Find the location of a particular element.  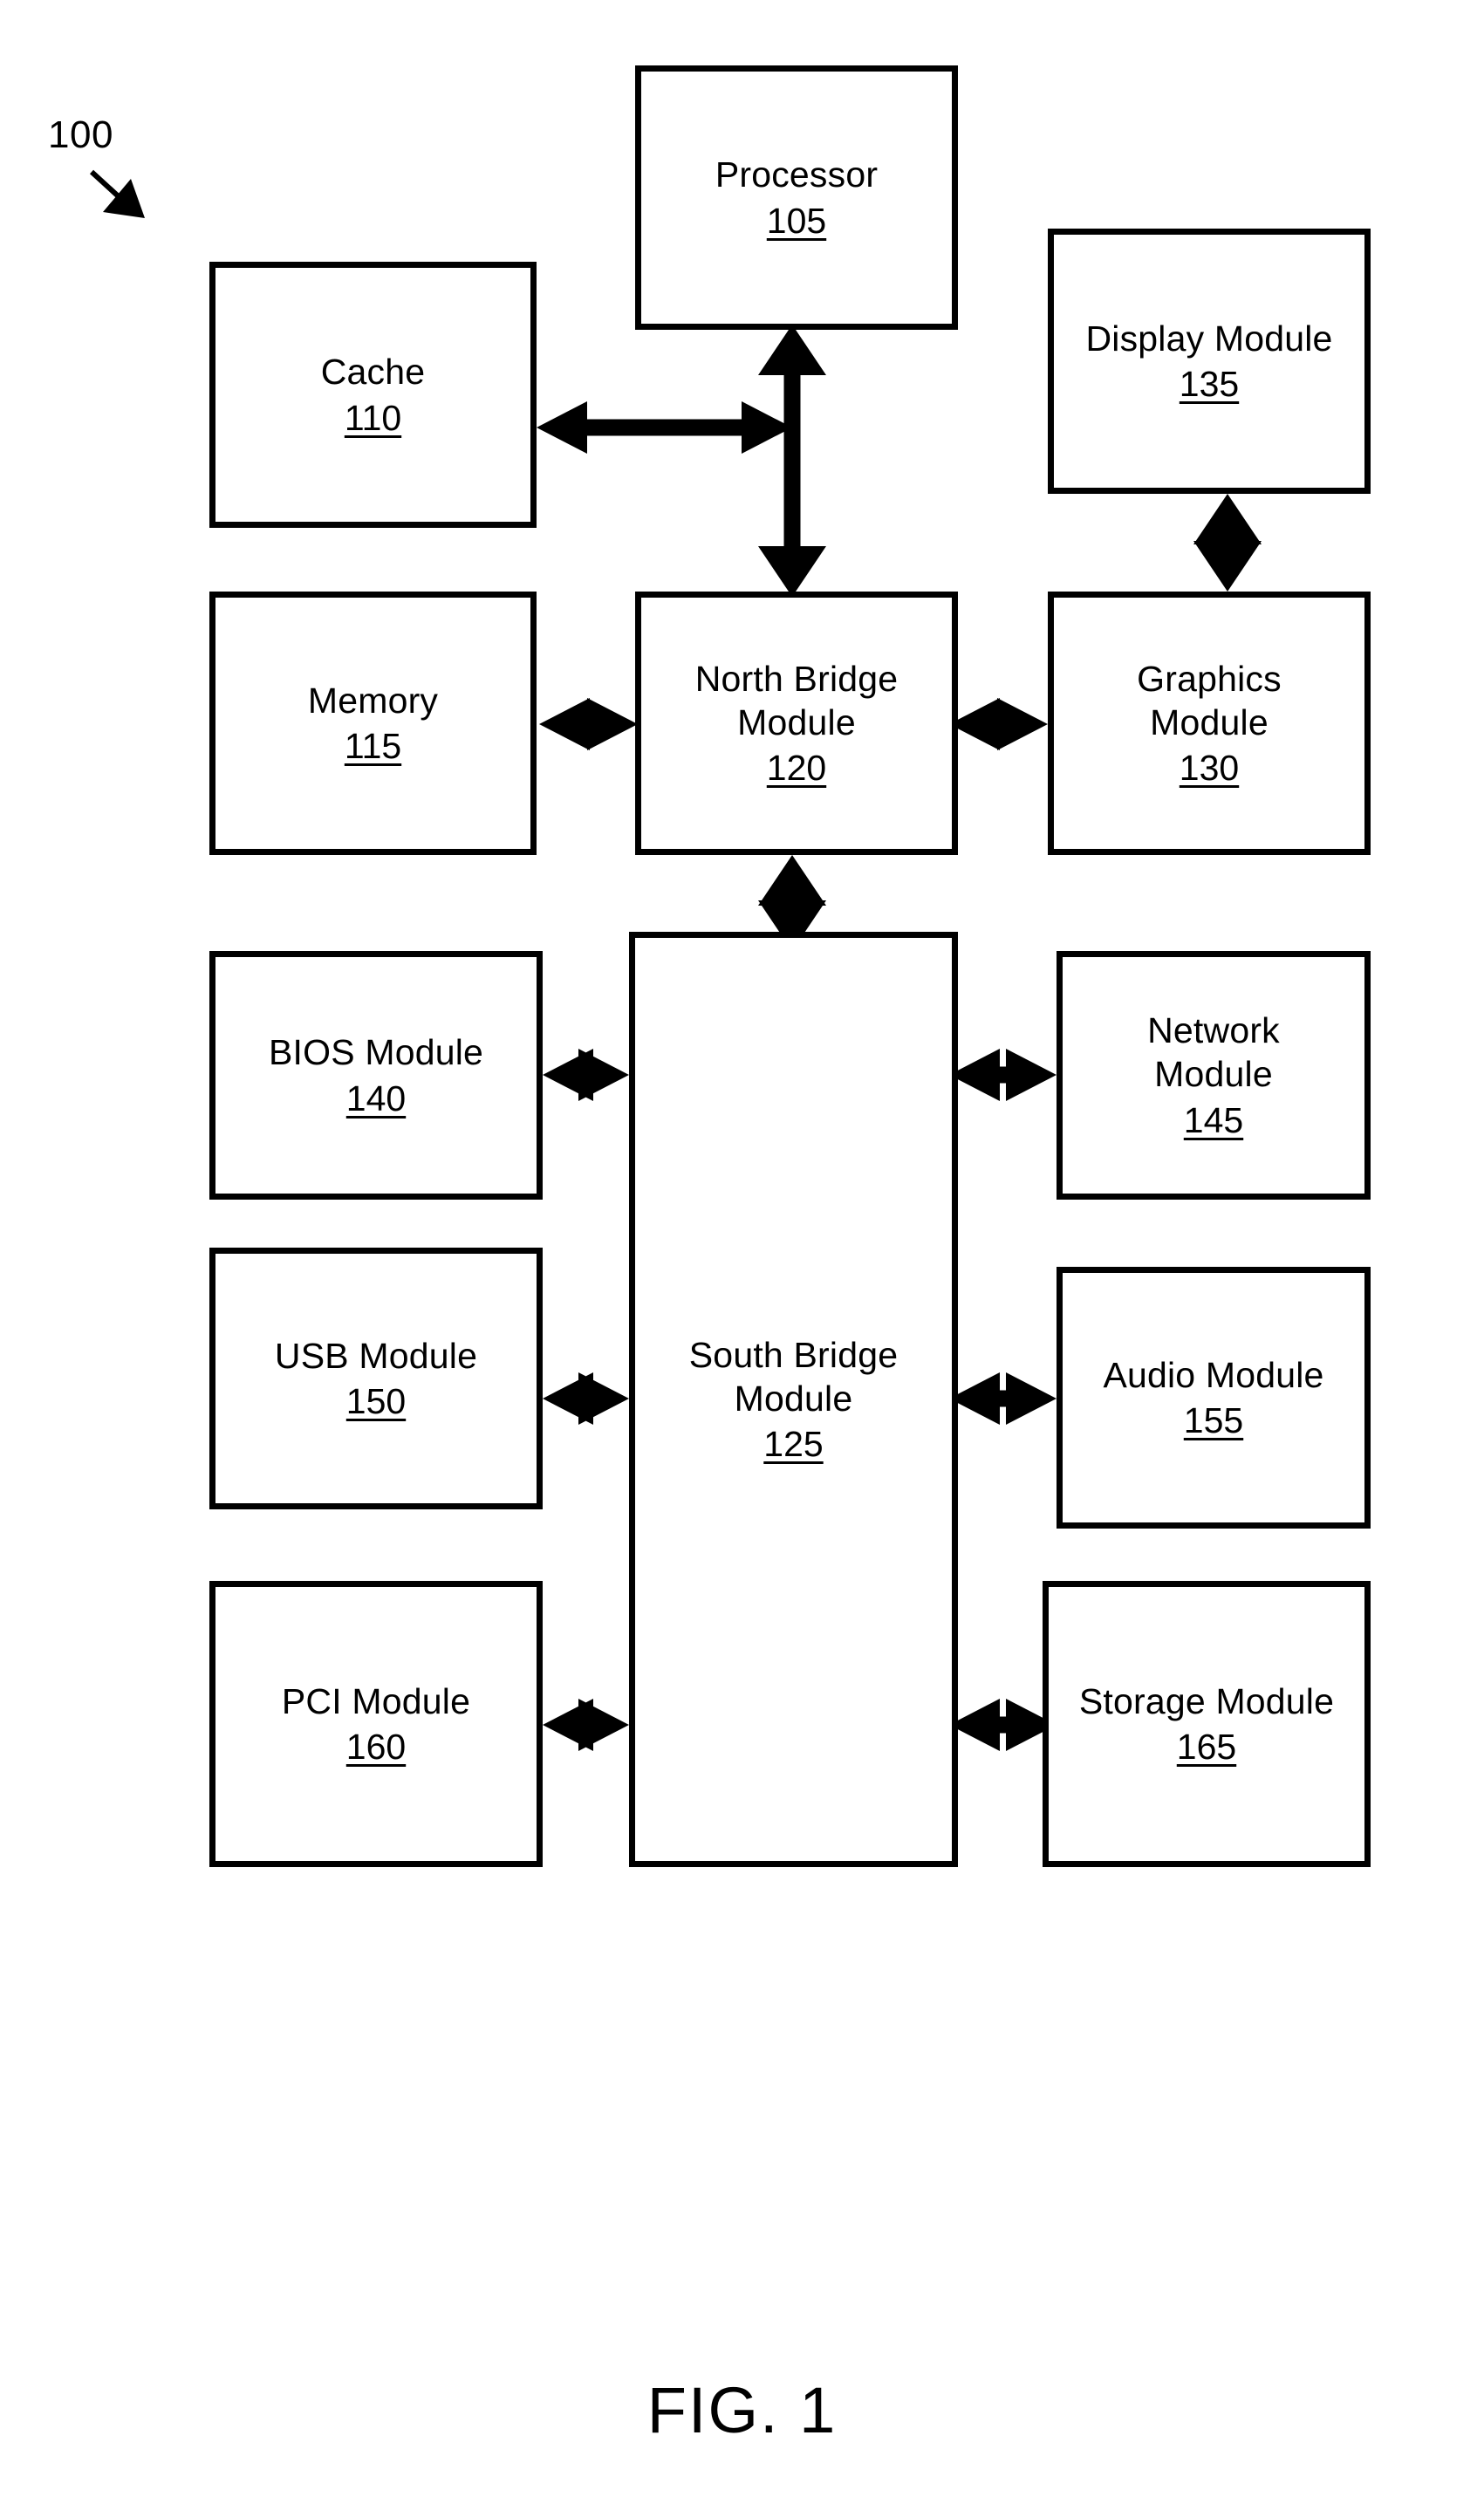

block-graphics-module-label: Graphics Module is located at coordinates (1209, 700).